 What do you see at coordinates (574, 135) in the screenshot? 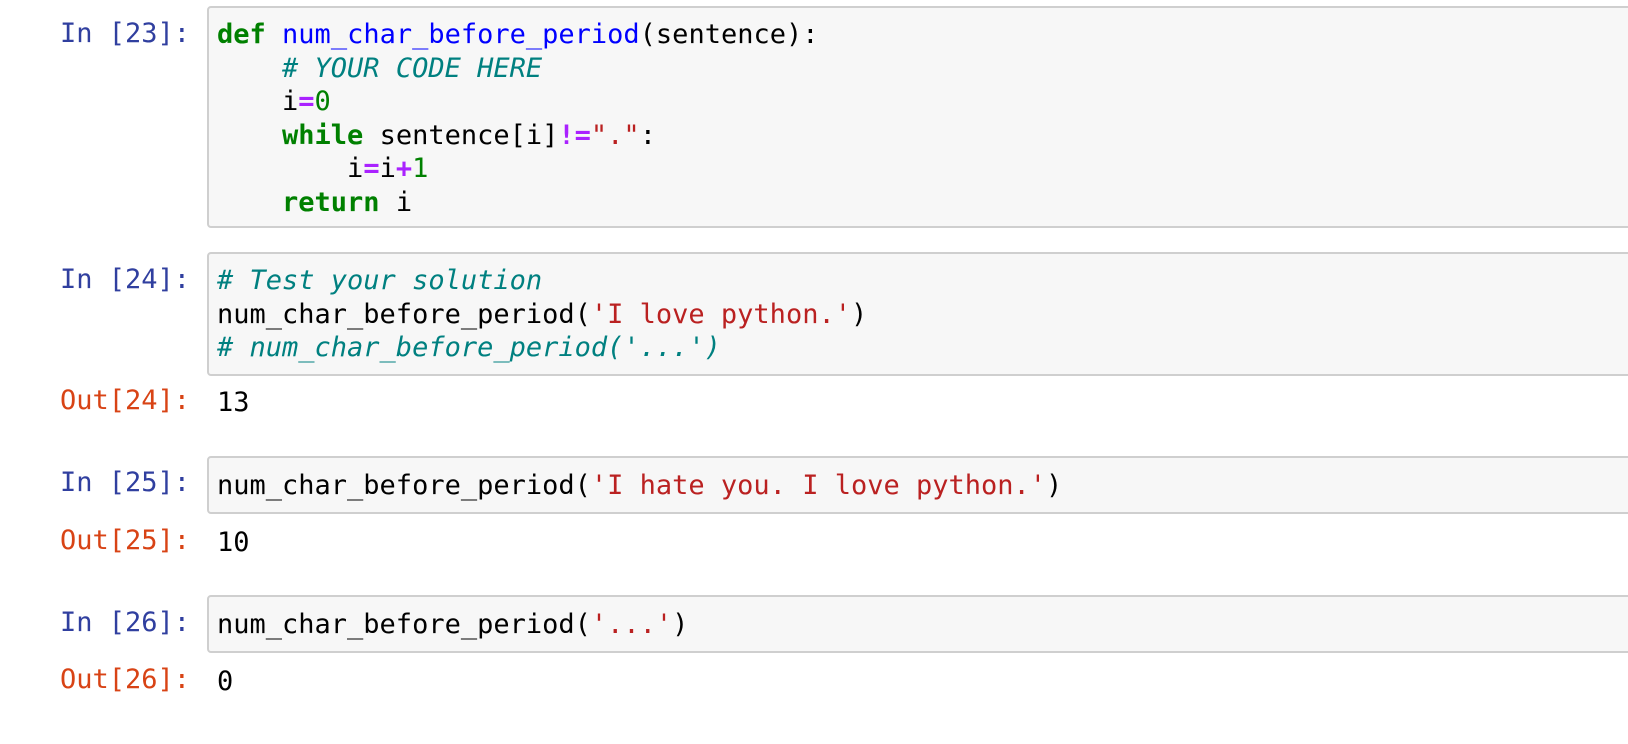
I see `operator: !=` at bounding box center [574, 135].